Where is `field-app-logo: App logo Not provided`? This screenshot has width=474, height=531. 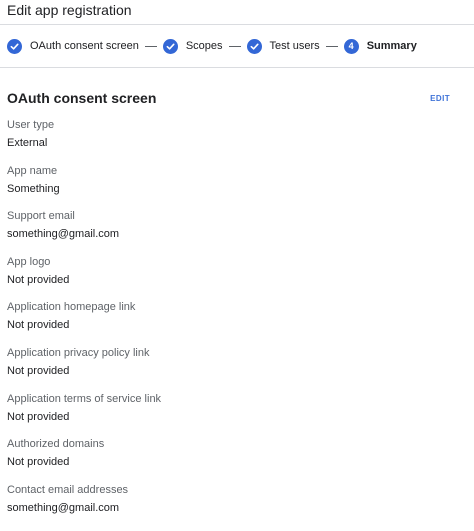 field-app-logo: App logo Not provided is located at coordinates (240, 278).